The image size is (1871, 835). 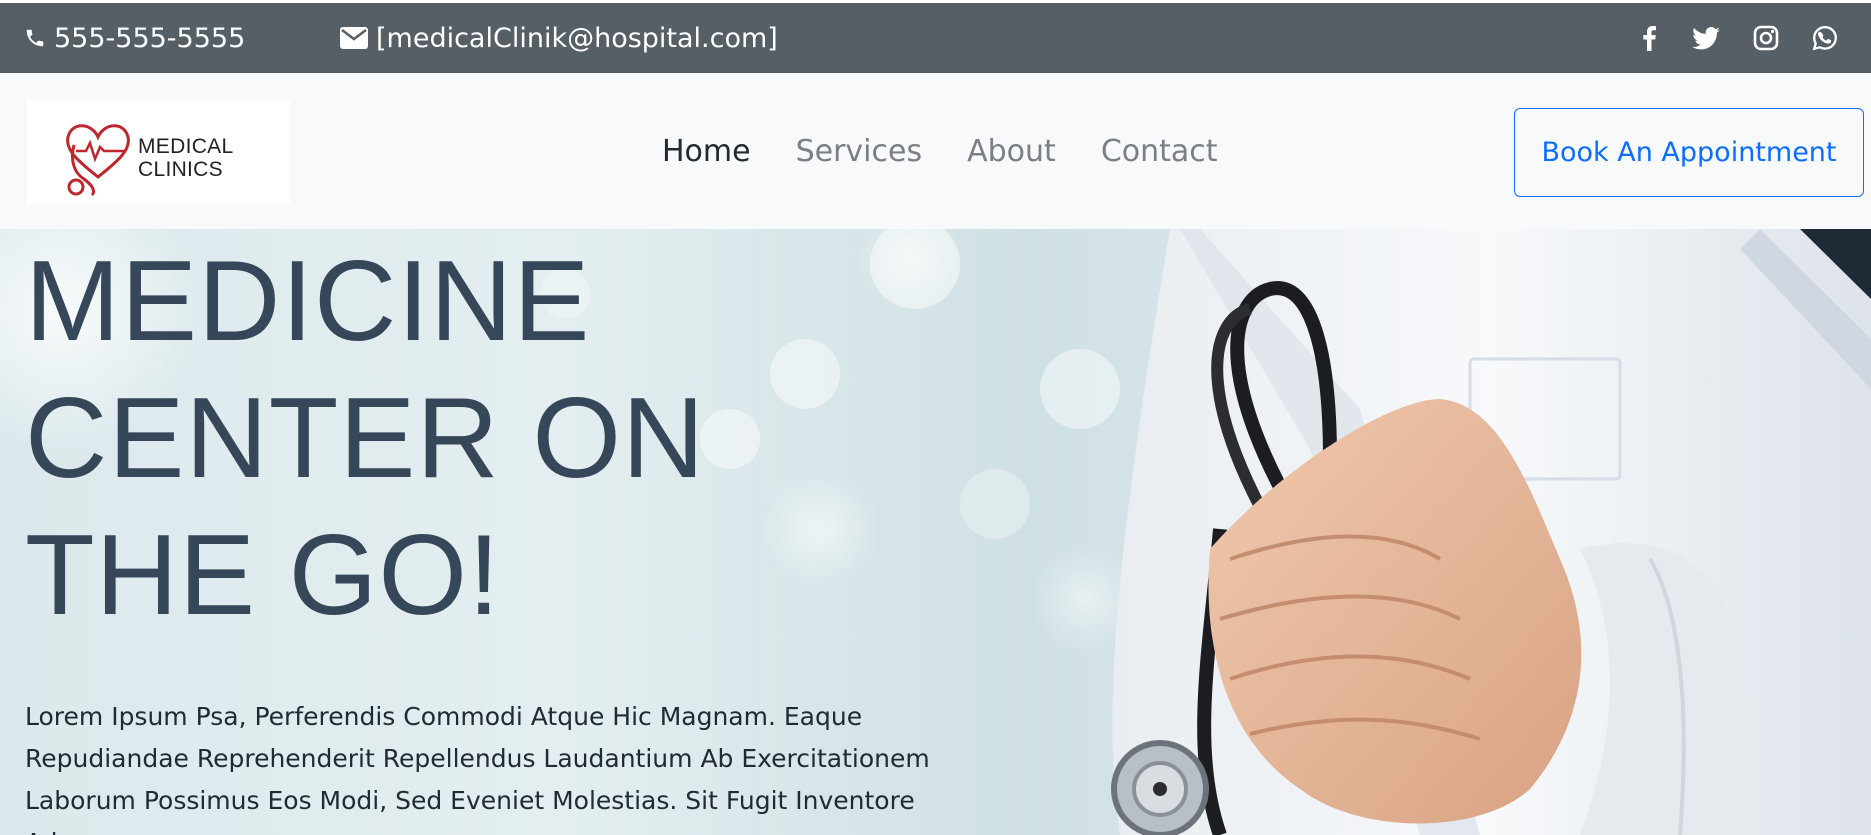 What do you see at coordinates (180, 169) in the screenshot?
I see `logo-line-2: CLINICS` at bounding box center [180, 169].